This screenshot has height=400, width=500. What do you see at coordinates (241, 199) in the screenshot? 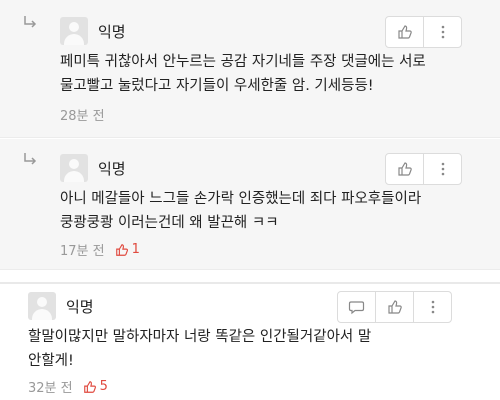
I see `comment-line: 아니 메갈들아 느그들 손가락 인증했는데 죄다 파오후들이라` at bounding box center [241, 199].